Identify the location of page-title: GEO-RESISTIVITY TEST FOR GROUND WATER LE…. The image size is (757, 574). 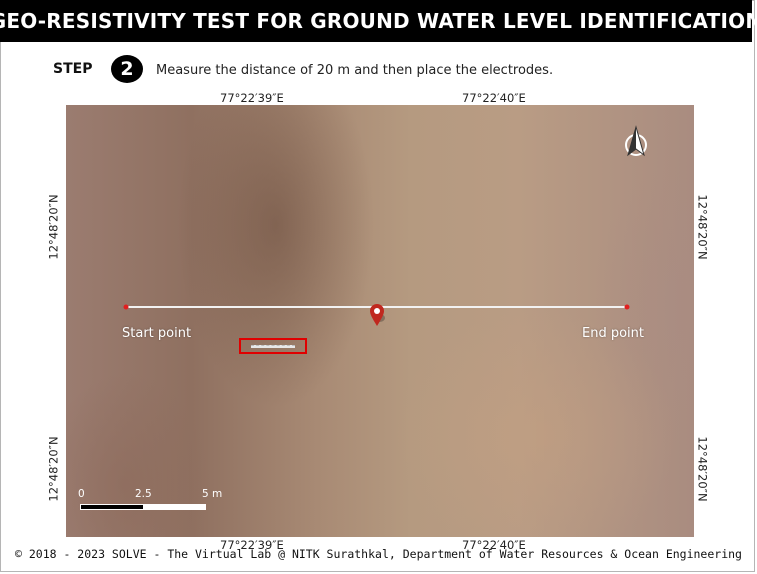
(378, 21).